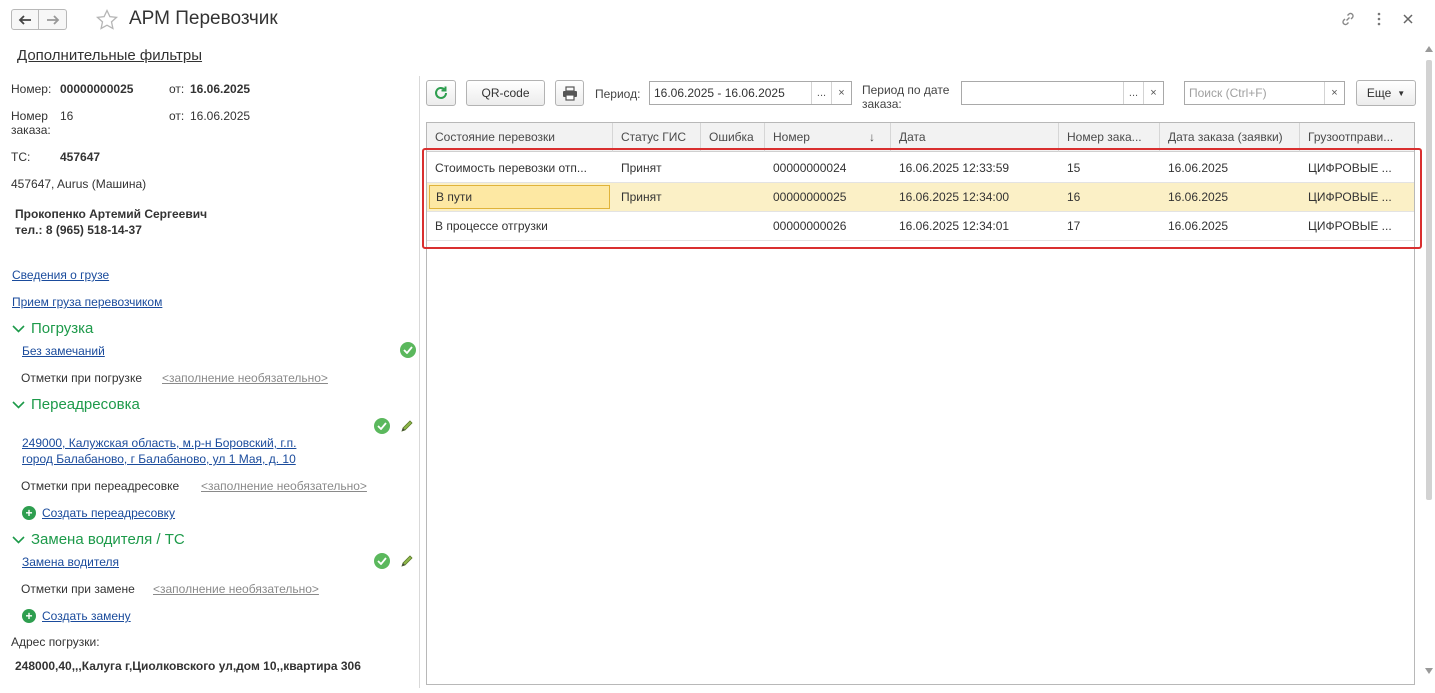 This screenshot has width=1435, height=693. What do you see at coordinates (60, 275) in the screenshot?
I see `cargo-info-link: Сведения о грузе` at bounding box center [60, 275].